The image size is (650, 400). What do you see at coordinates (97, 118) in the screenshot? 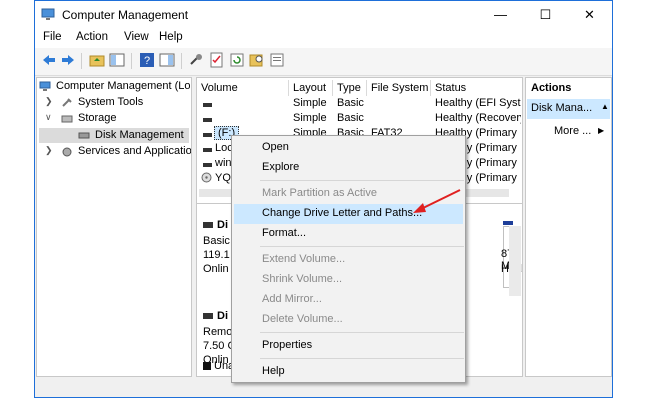
I see `tree-label: Storage` at bounding box center [97, 118].